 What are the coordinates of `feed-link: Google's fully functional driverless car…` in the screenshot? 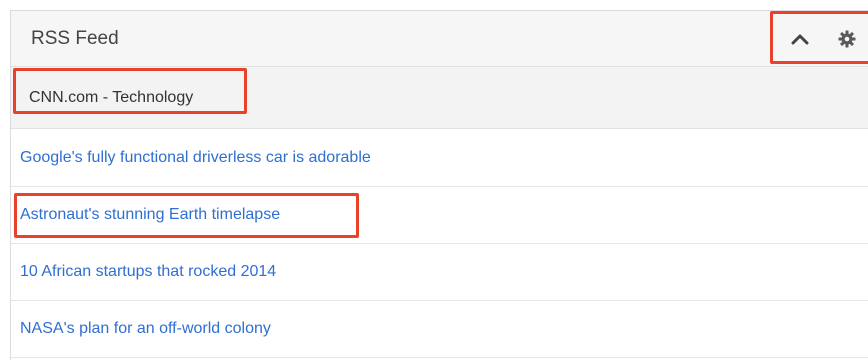 It's located at (195, 158).